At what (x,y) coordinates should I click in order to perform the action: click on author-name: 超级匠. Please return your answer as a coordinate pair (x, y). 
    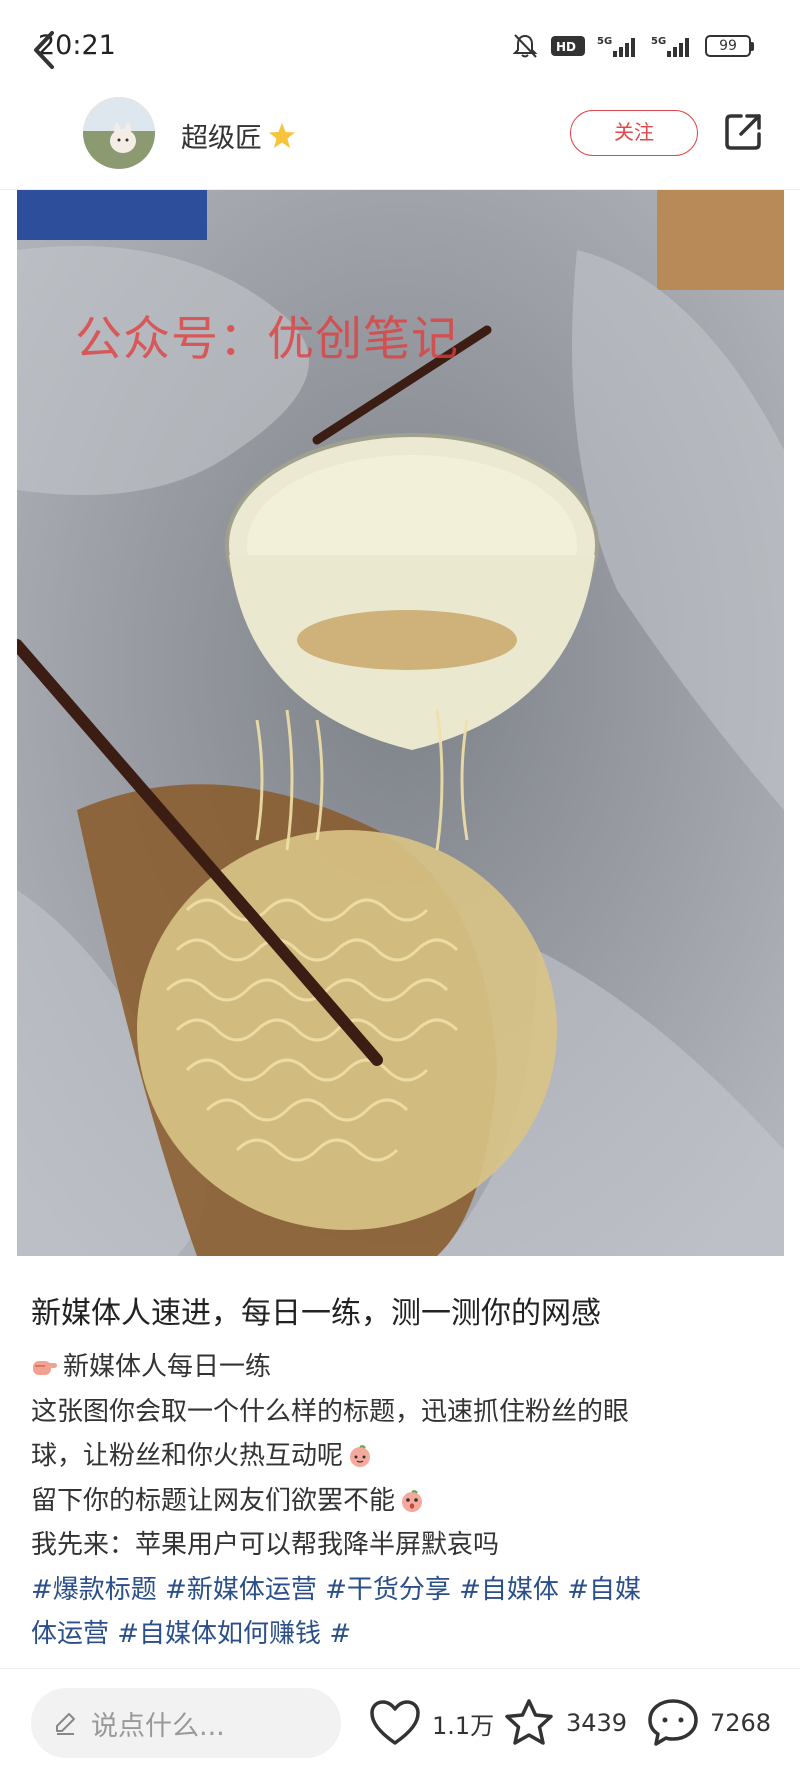
    Looking at the image, I should click on (221, 135).